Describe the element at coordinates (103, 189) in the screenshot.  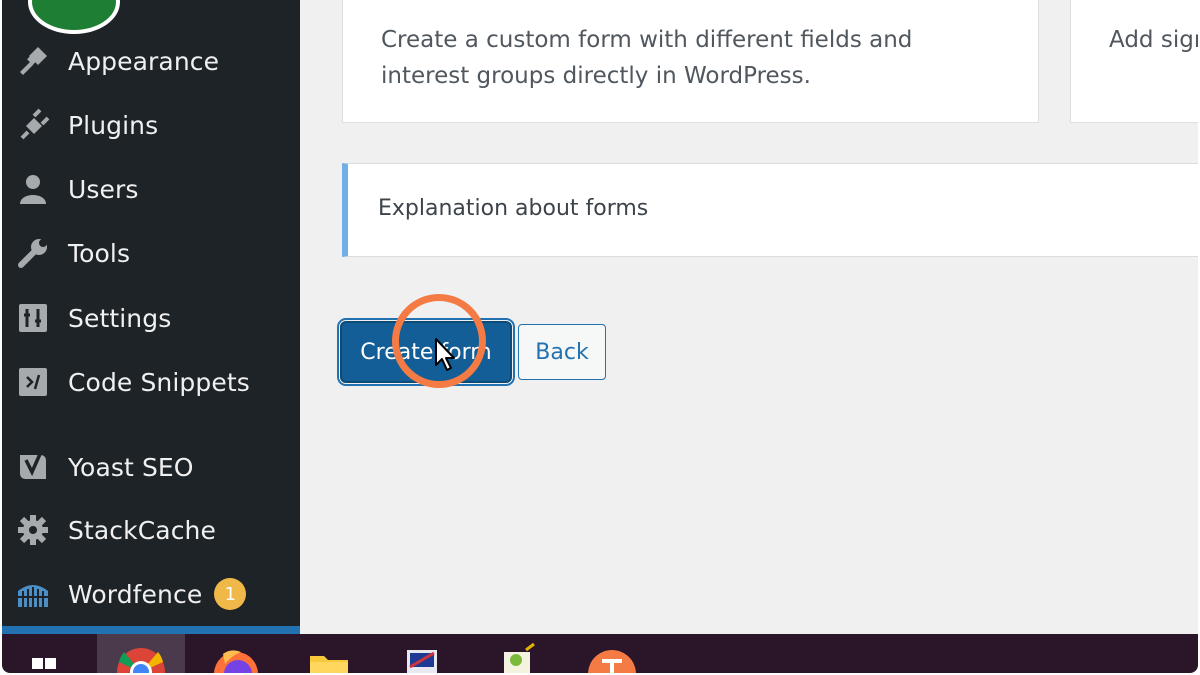
I see `sidebar-item-label: Users` at that location.